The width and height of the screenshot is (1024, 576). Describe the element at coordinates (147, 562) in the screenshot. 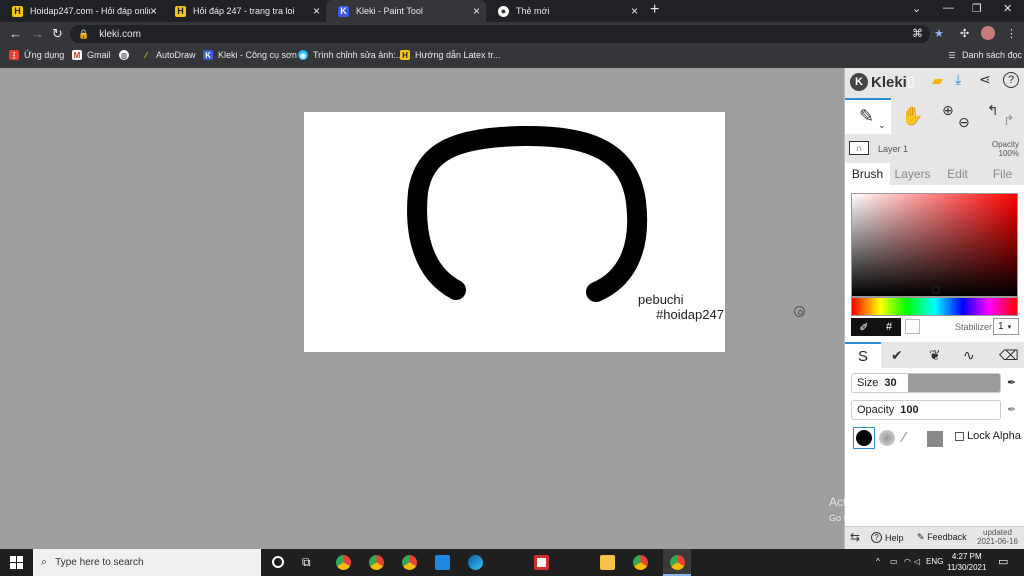

I see `taskbar-search-box: ⌕ Type here to search` at that location.